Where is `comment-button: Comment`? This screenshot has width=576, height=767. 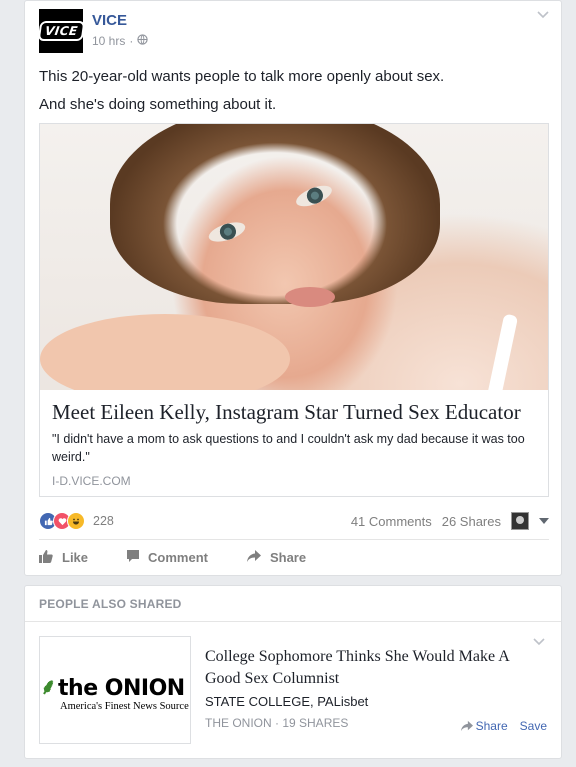
comment-button: Comment is located at coordinates (167, 557).